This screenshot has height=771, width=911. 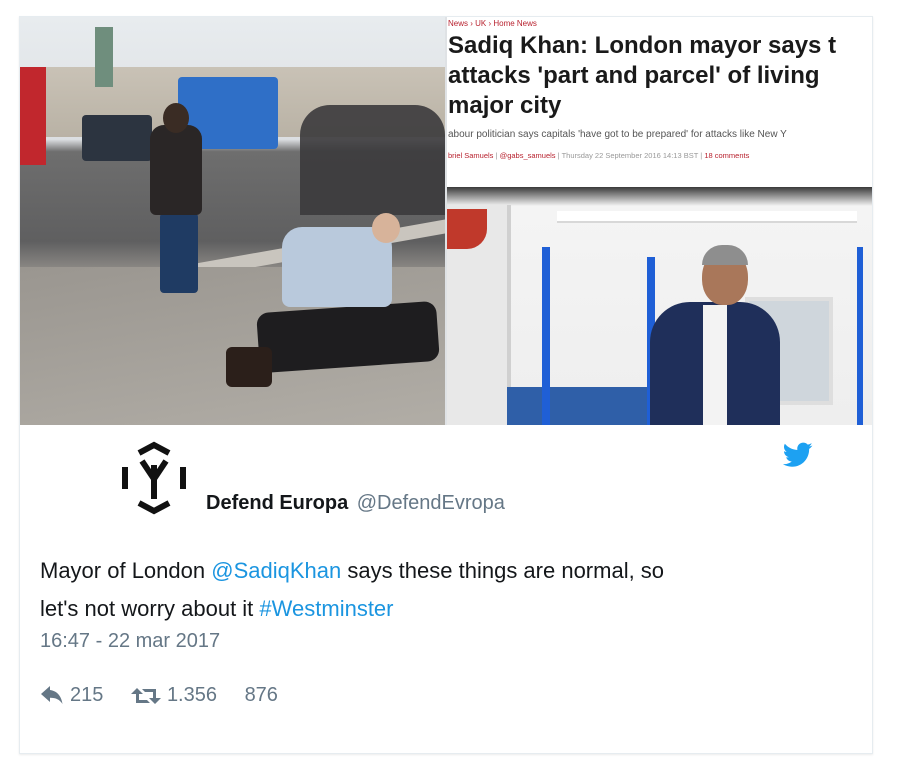 What do you see at coordinates (527, 155) in the screenshot?
I see `byline-handle: @gabs_samuels` at bounding box center [527, 155].